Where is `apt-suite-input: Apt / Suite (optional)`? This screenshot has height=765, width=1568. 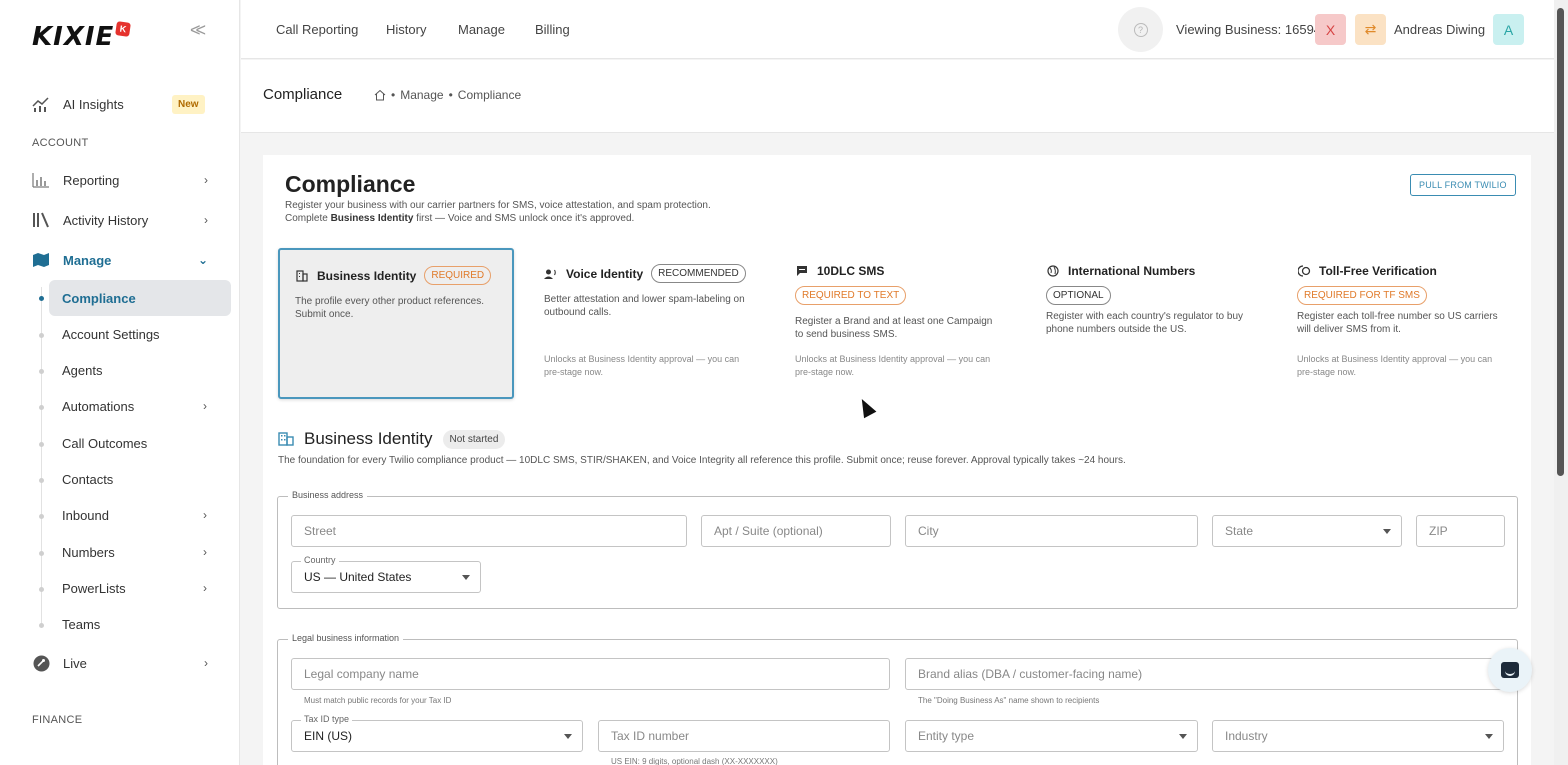 apt-suite-input: Apt / Suite (optional) is located at coordinates (796, 531).